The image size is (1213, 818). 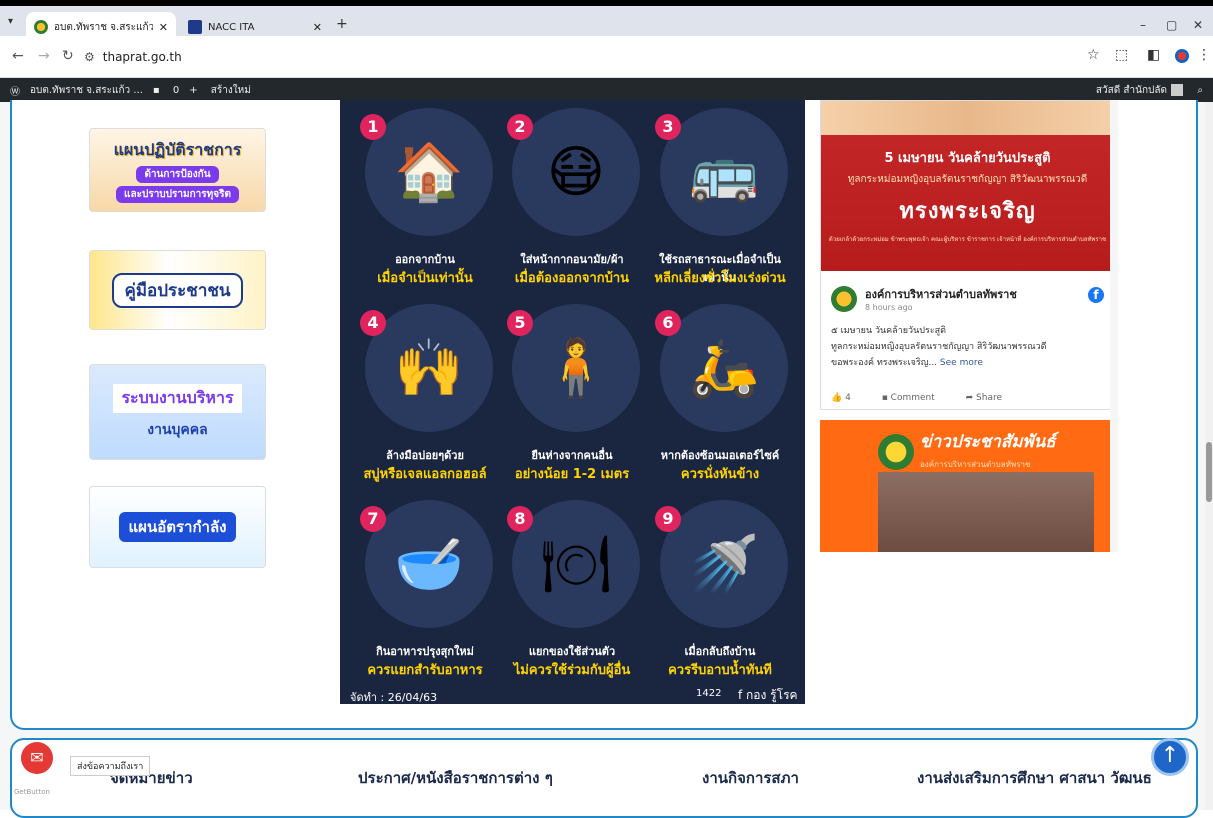 I want to click on minimize-icon: –, so click(x=1143, y=25).